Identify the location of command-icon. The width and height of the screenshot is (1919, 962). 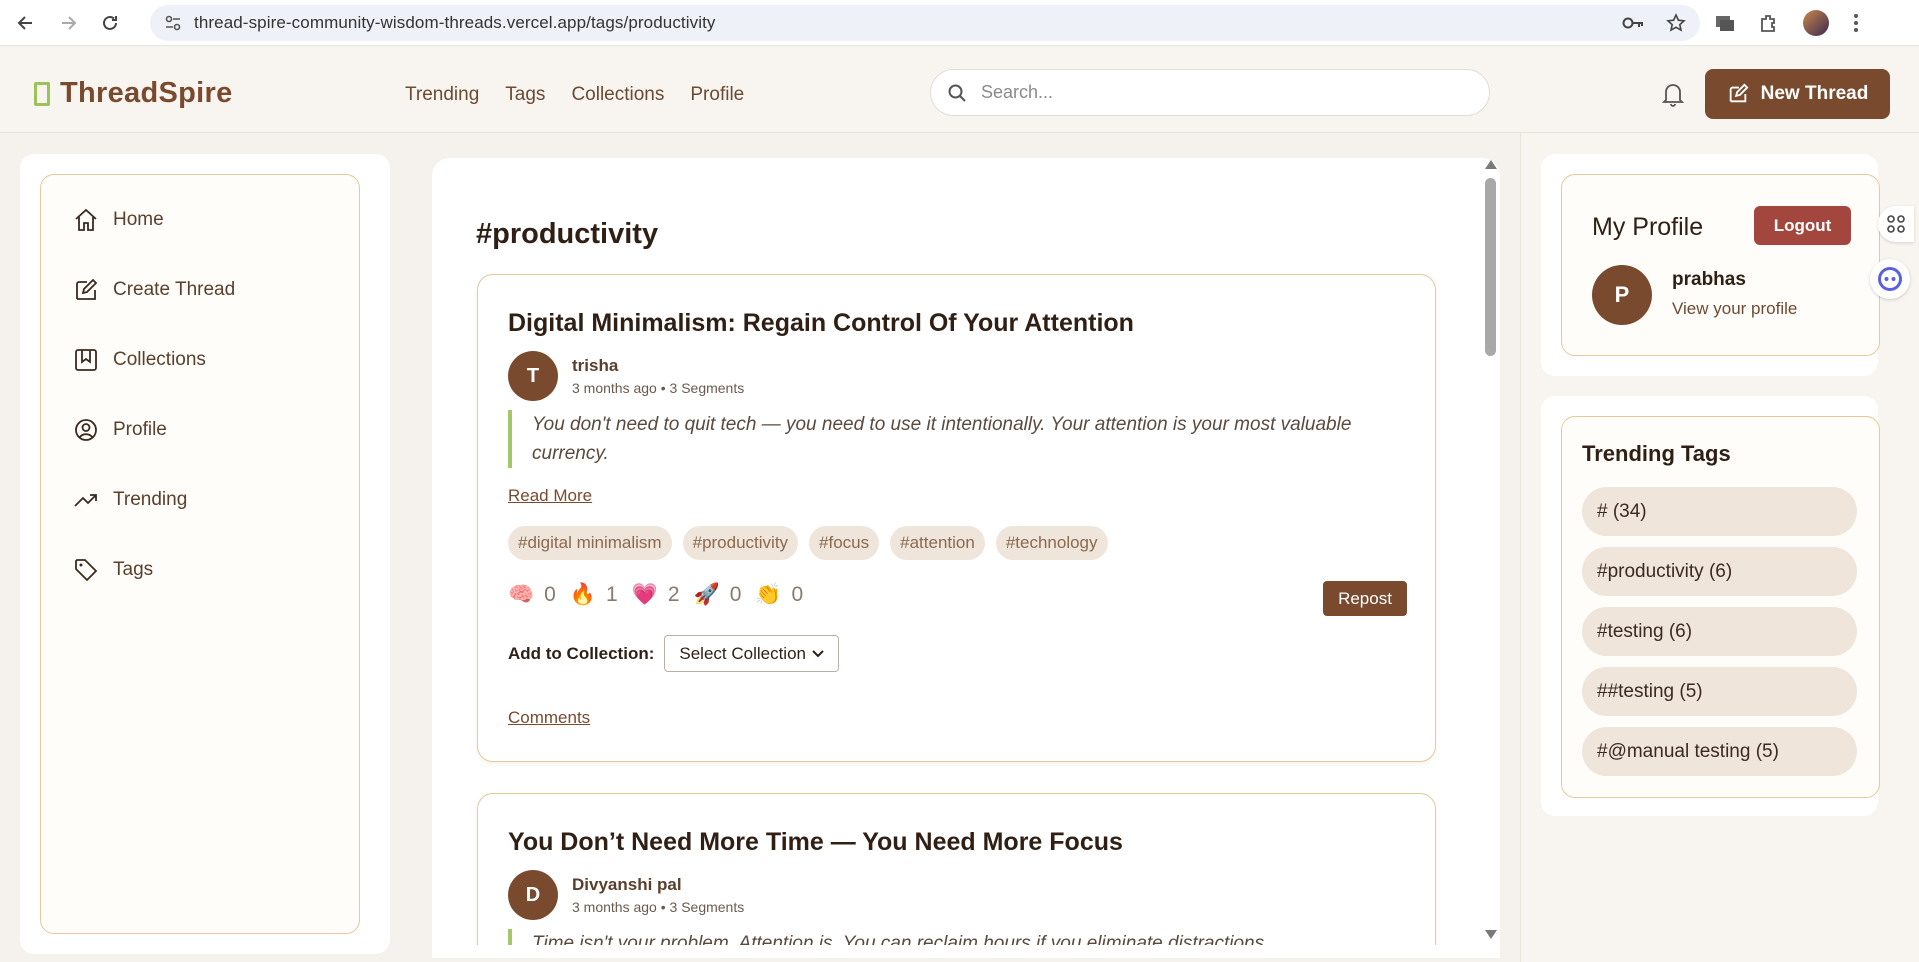
(1896, 224).